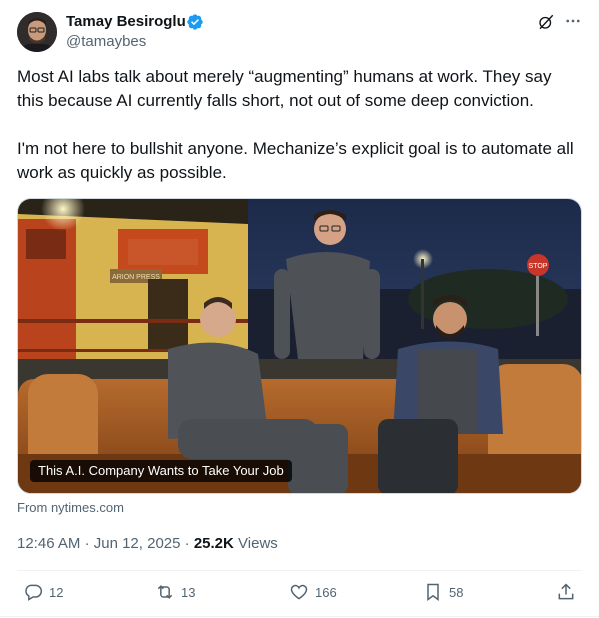 The width and height of the screenshot is (599, 618). I want to click on like-count: 166, so click(326, 592).